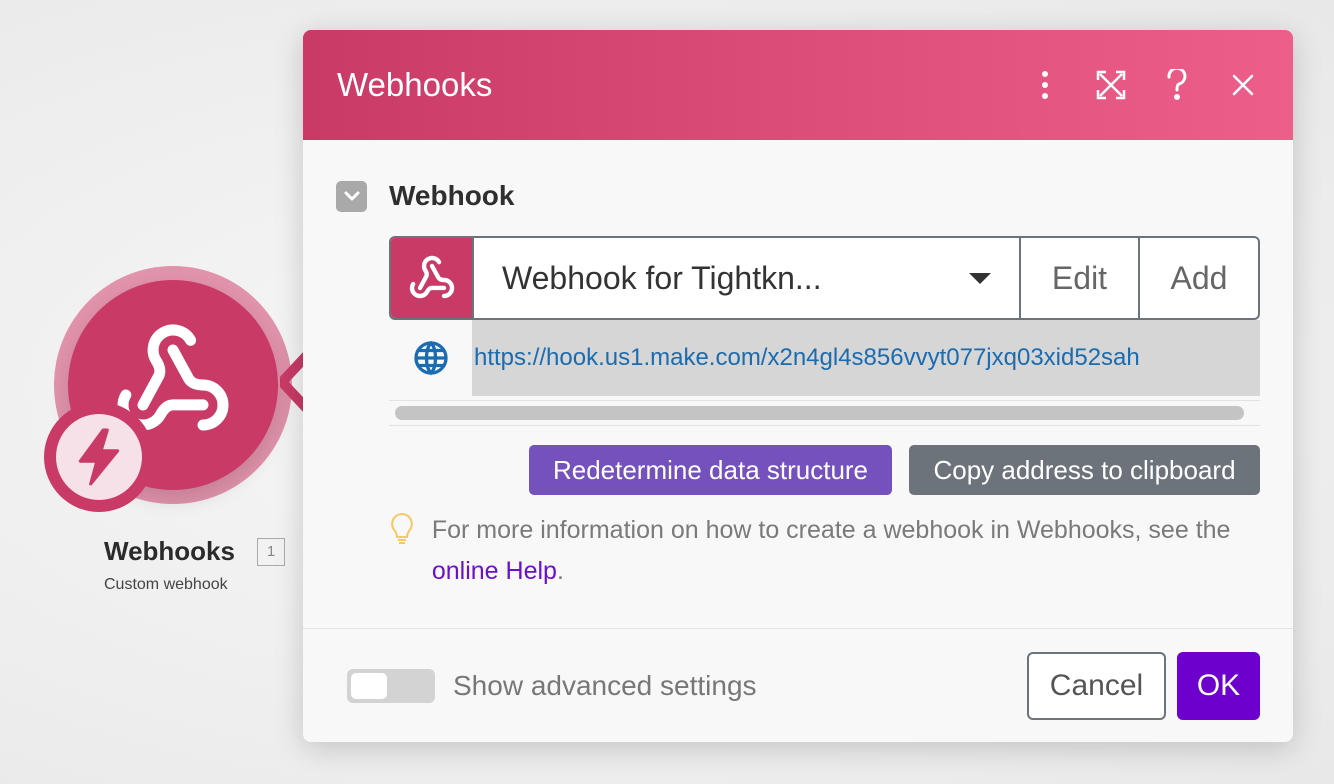 The image size is (1334, 784). I want to click on globe-icon, so click(430, 358).